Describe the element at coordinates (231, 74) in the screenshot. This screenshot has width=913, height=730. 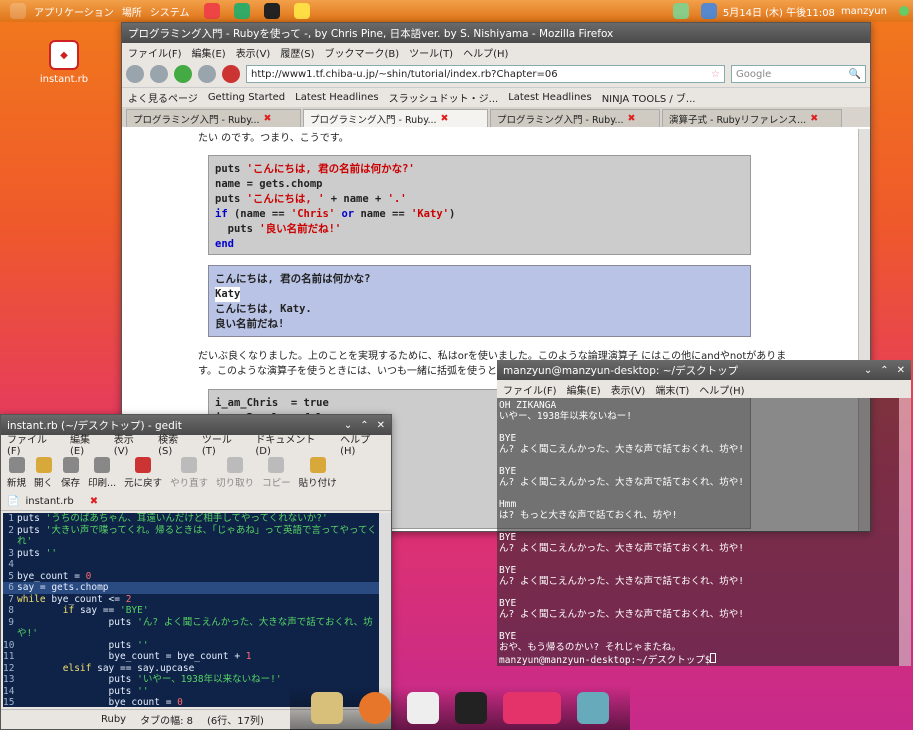
I see `home-icon` at that location.